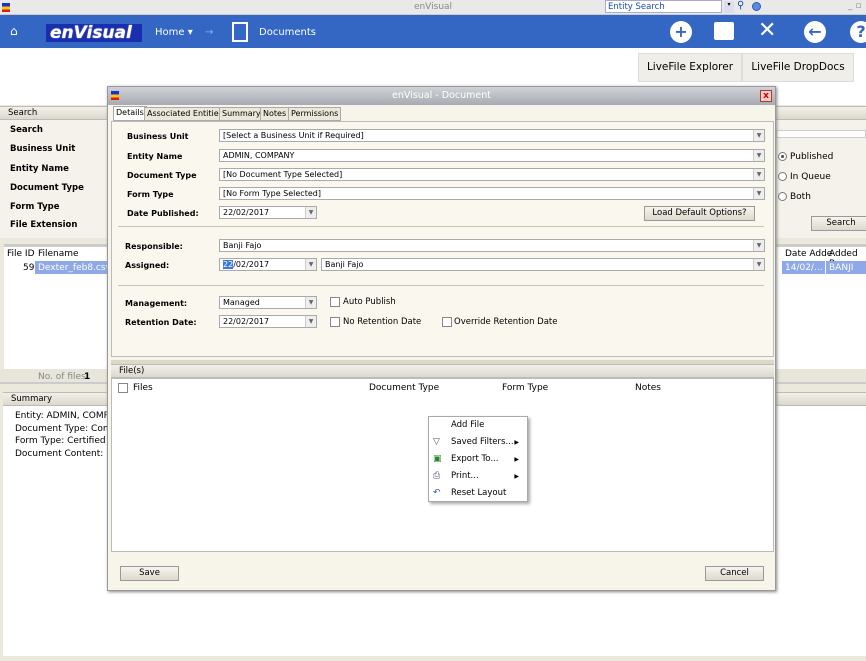 This screenshot has height=661, width=866. I want to click on back-icon: ←, so click(815, 32).